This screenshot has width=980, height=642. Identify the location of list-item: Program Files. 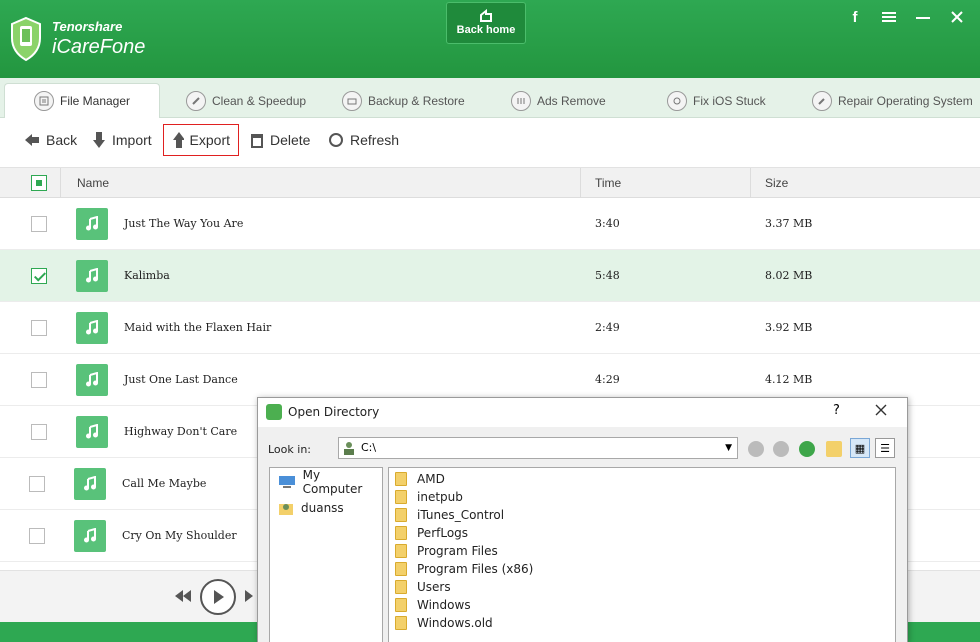
(446, 551).